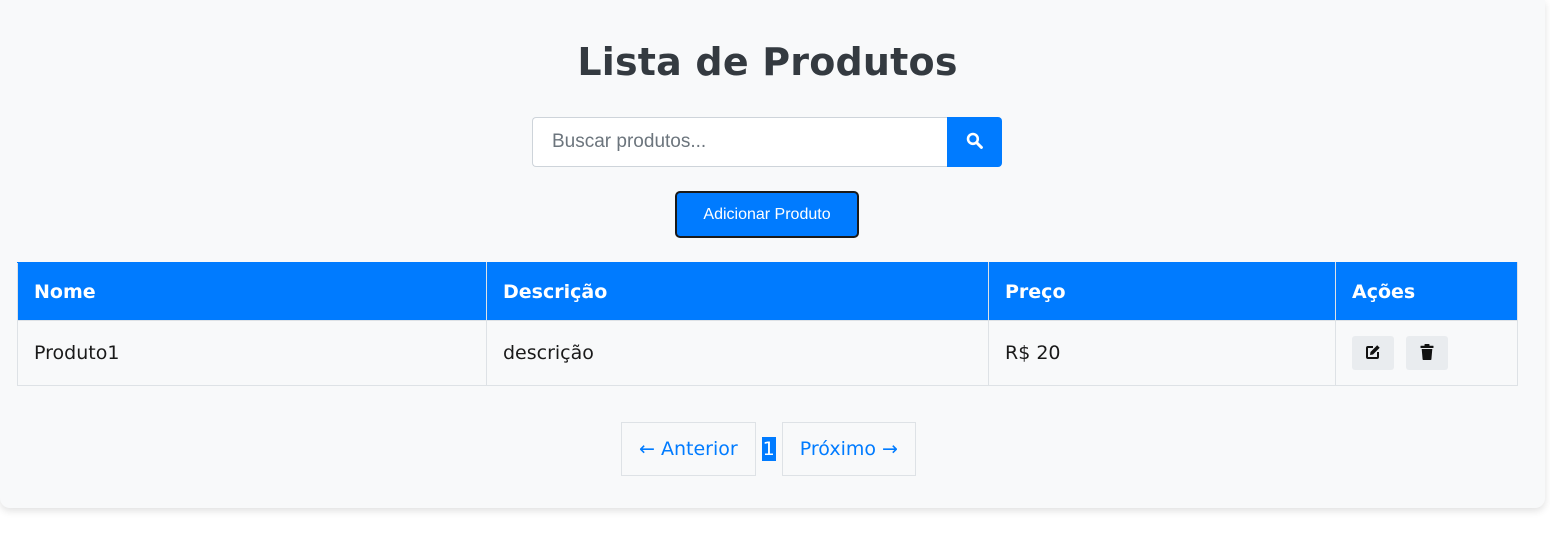 The width and height of the screenshot is (1550, 533). I want to click on next-page-button: Próximo →, so click(848, 449).